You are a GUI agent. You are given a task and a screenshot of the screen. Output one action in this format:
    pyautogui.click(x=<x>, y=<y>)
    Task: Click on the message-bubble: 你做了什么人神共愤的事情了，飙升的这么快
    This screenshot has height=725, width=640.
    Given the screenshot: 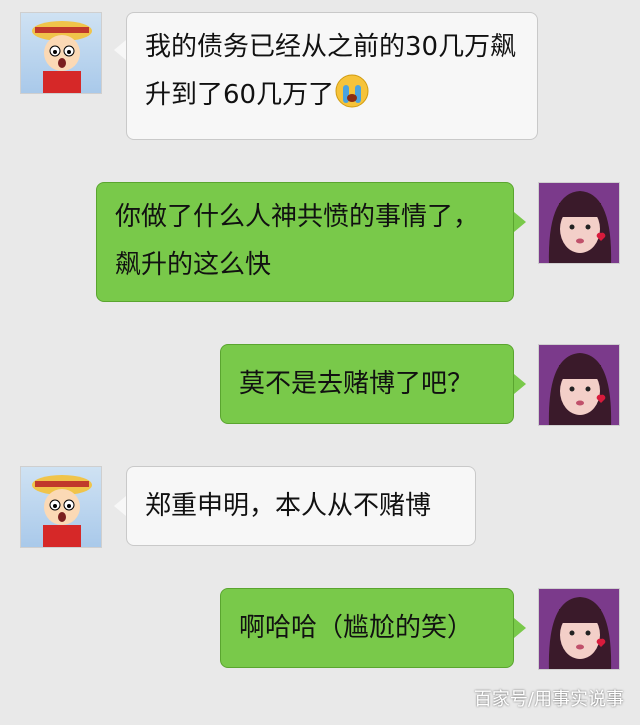 What is the action you would take?
    pyautogui.click(x=305, y=242)
    